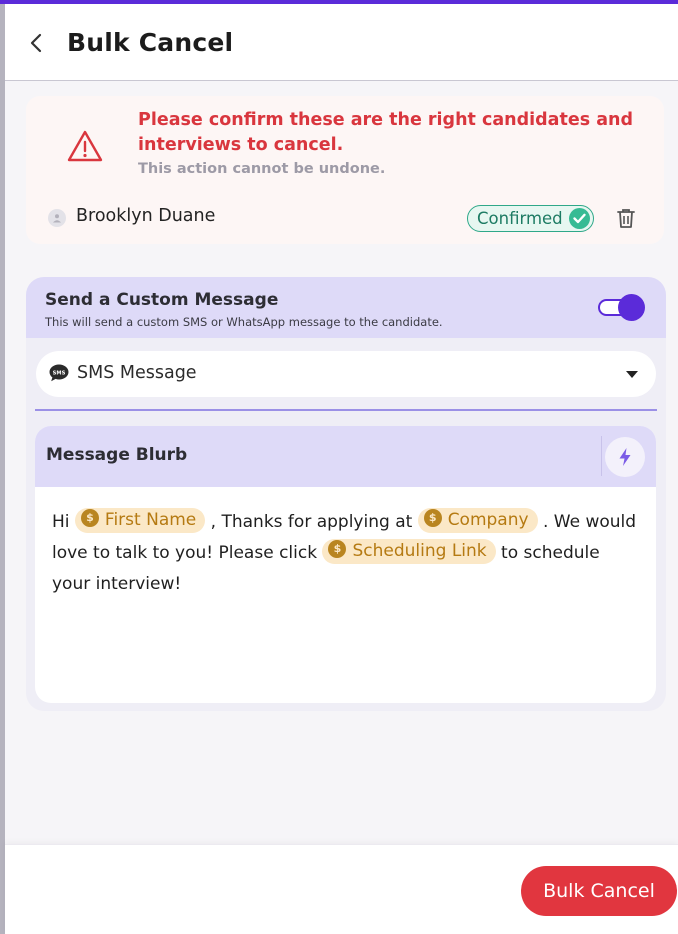  What do you see at coordinates (488, 519) in the screenshot?
I see `variable-chip-label: Company` at bounding box center [488, 519].